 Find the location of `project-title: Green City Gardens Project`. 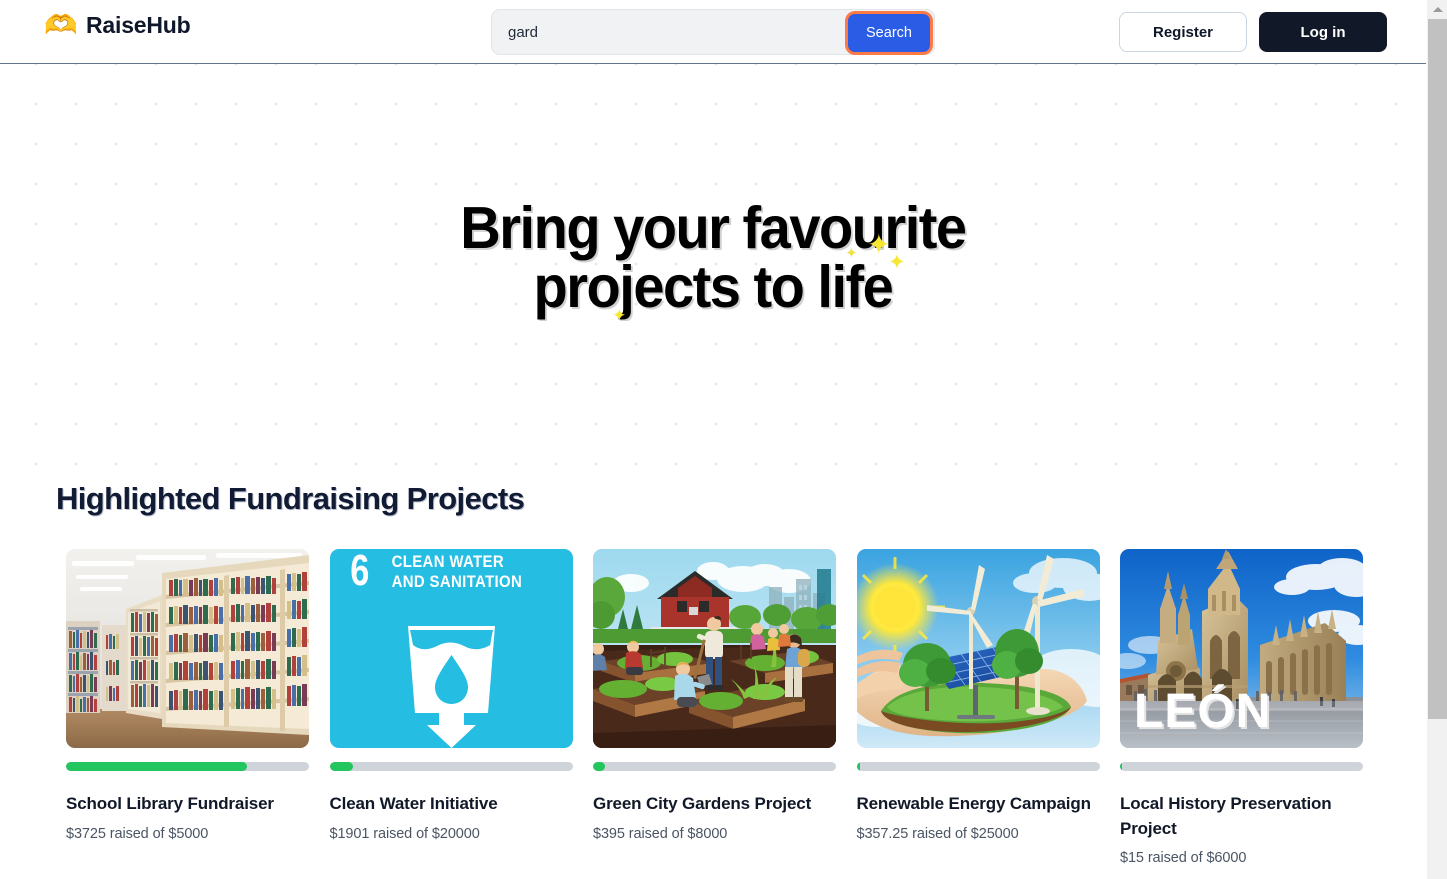

project-title: Green City Gardens Project is located at coordinates (702, 803).